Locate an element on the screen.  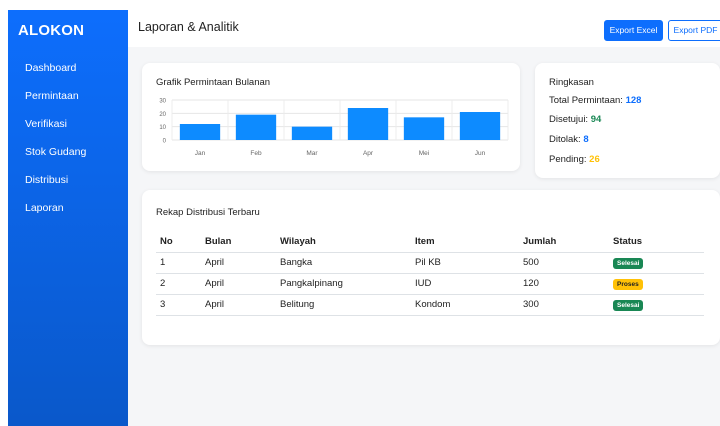
summary-pending-label: Pending: is located at coordinates (568, 159).